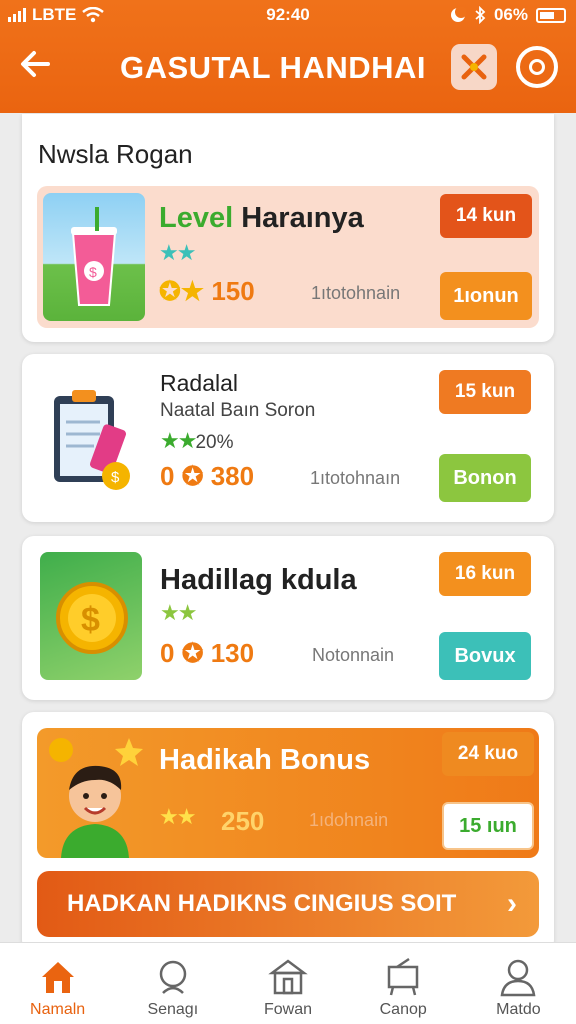 This screenshot has width=576, height=1024. What do you see at coordinates (485, 574) in the screenshot?
I see `duration-badge: 16 kun` at bounding box center [485, 574].